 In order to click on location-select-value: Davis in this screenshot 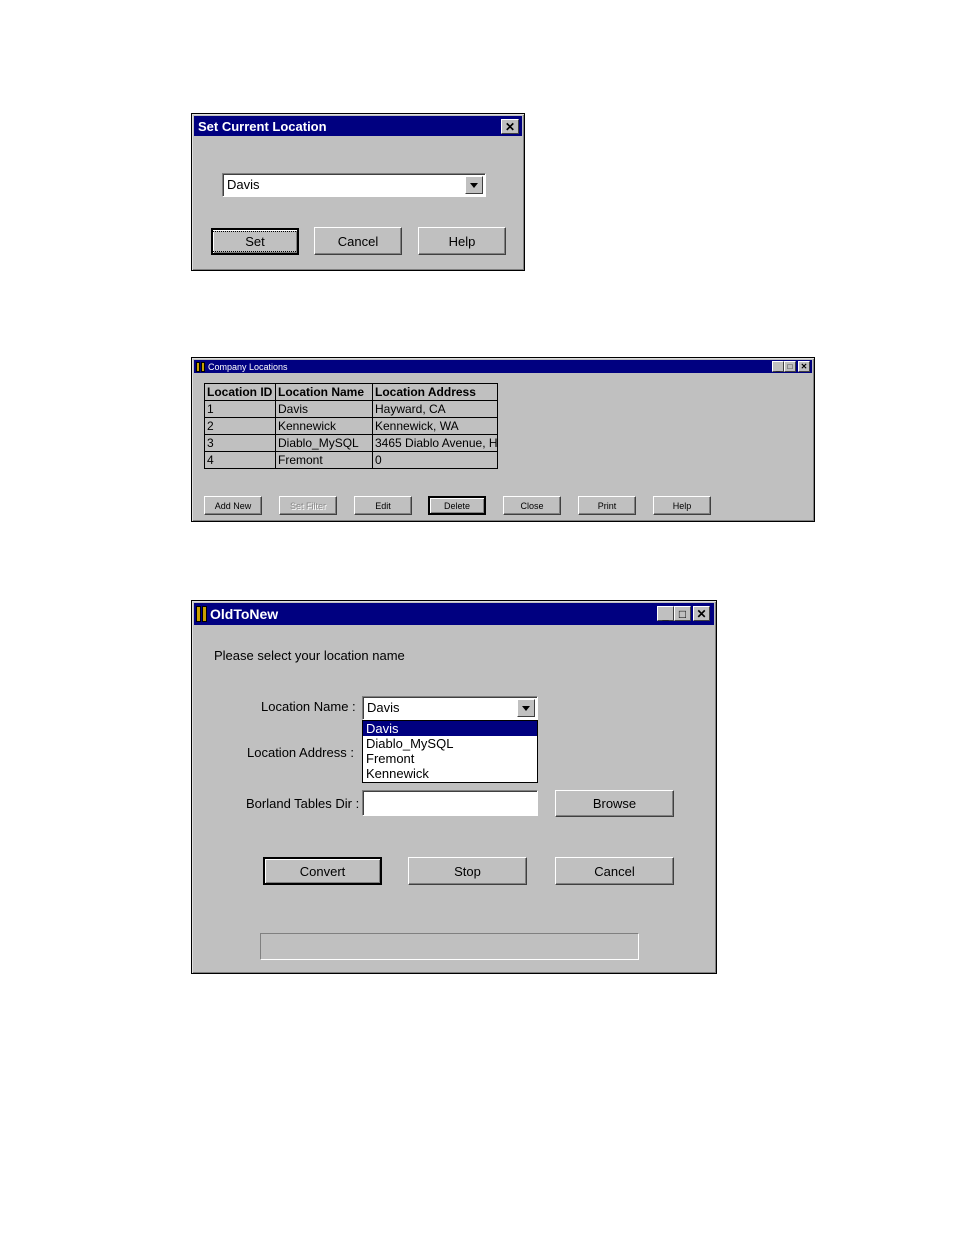, I will do `click(243, 184)`.